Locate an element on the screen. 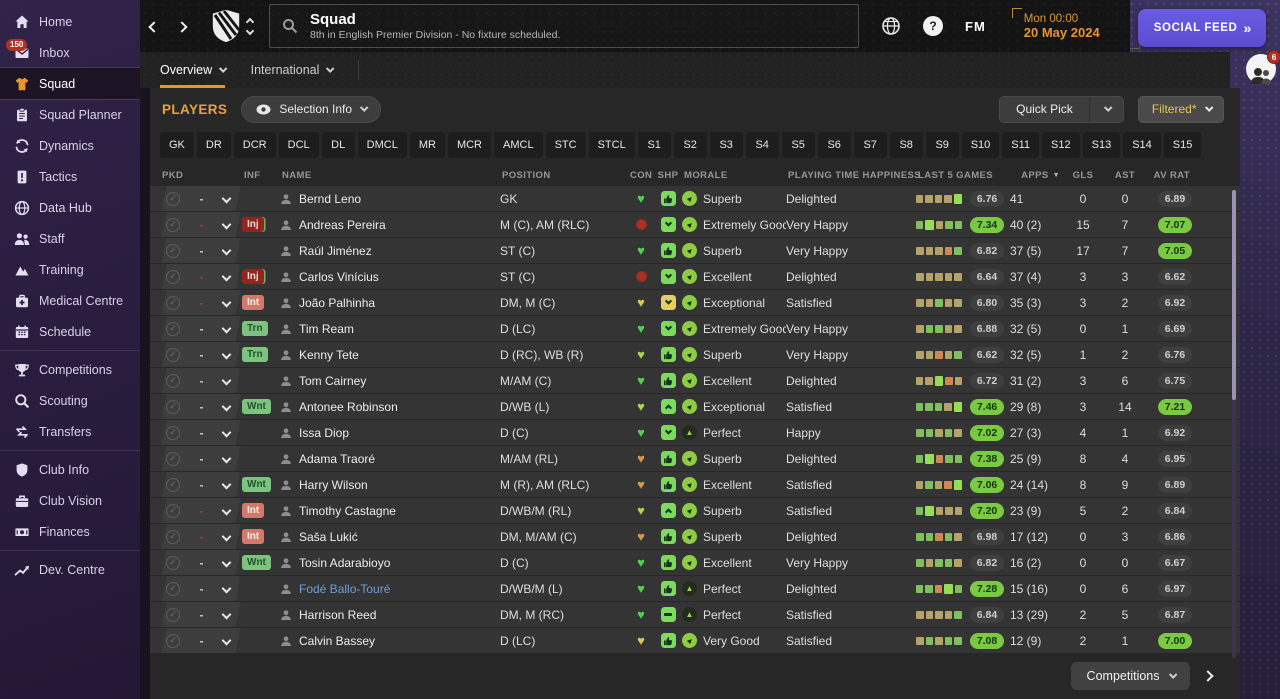 Image resolution: width=1280 pixels, height=699 pixels. player-name: Adama Traoré is located at coordinates (337, 459).